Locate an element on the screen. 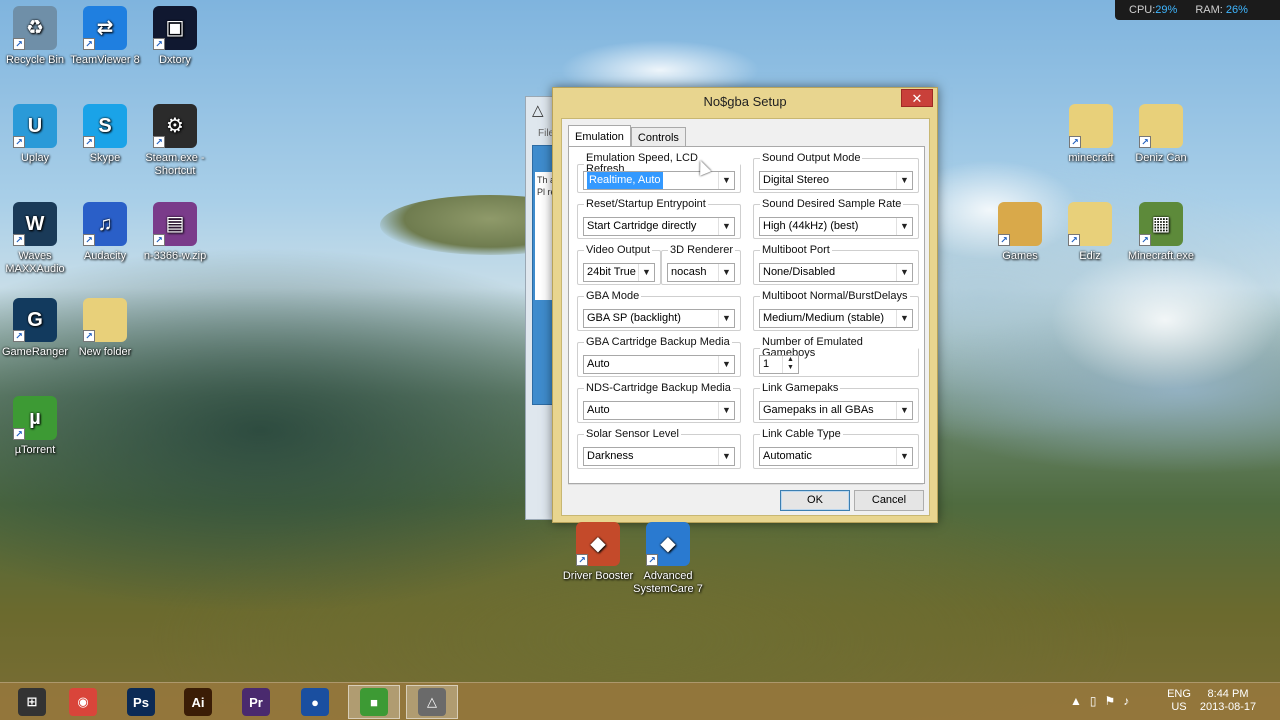 The image size is (1280, 720). volume-icon: ♪ is located at coordinates (1126, 701).